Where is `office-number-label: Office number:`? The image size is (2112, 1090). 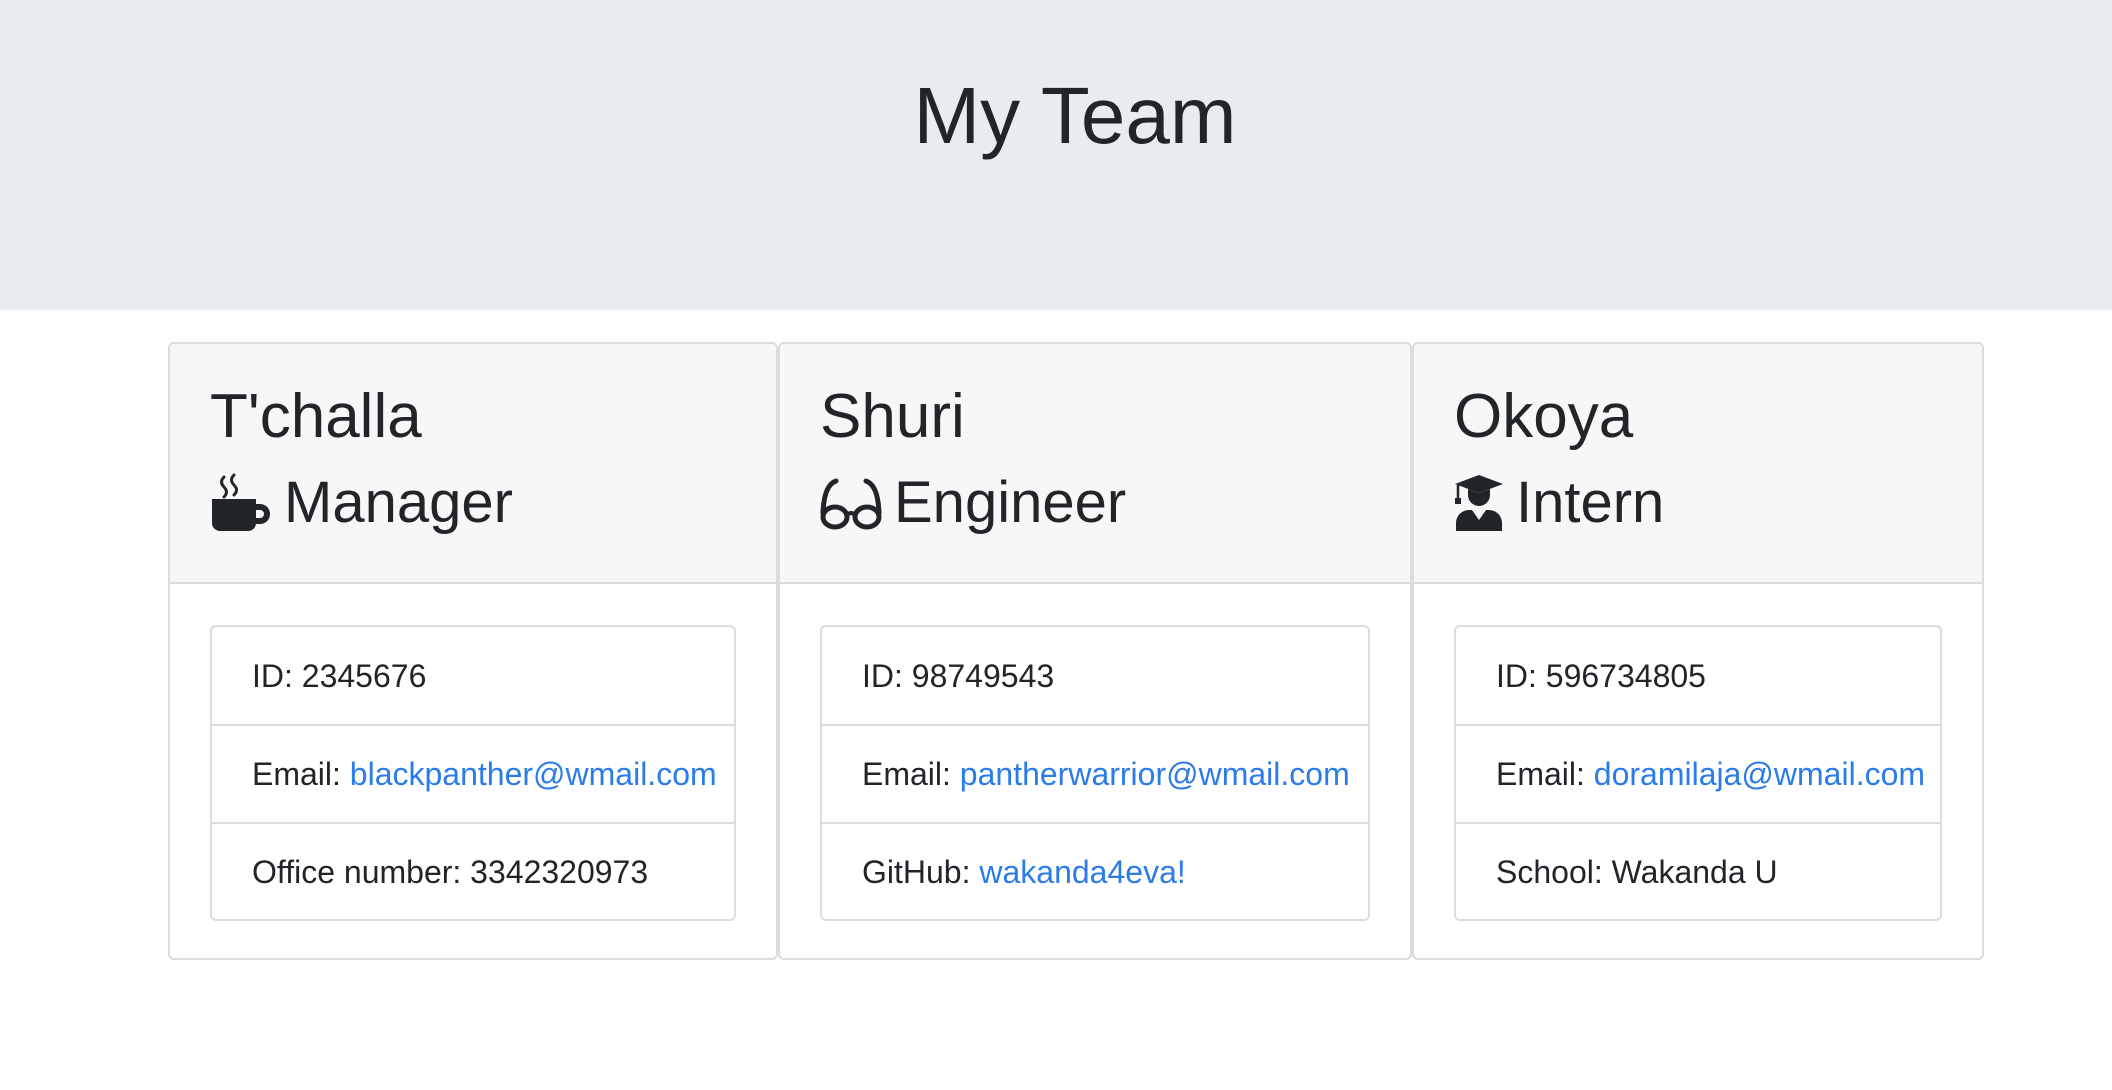
office-number-label: Office number: is located at coordinates (361, 871).